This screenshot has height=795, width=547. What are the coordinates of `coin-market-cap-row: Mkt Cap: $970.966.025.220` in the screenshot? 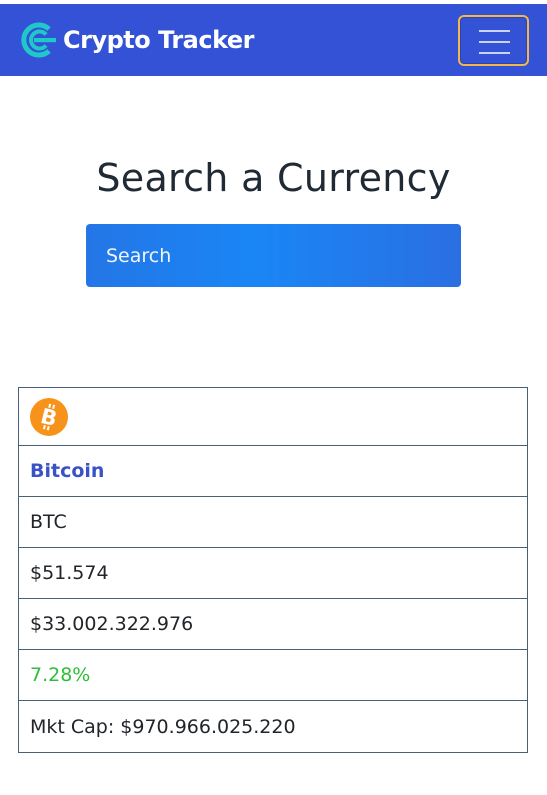 It's located at (273, 726).